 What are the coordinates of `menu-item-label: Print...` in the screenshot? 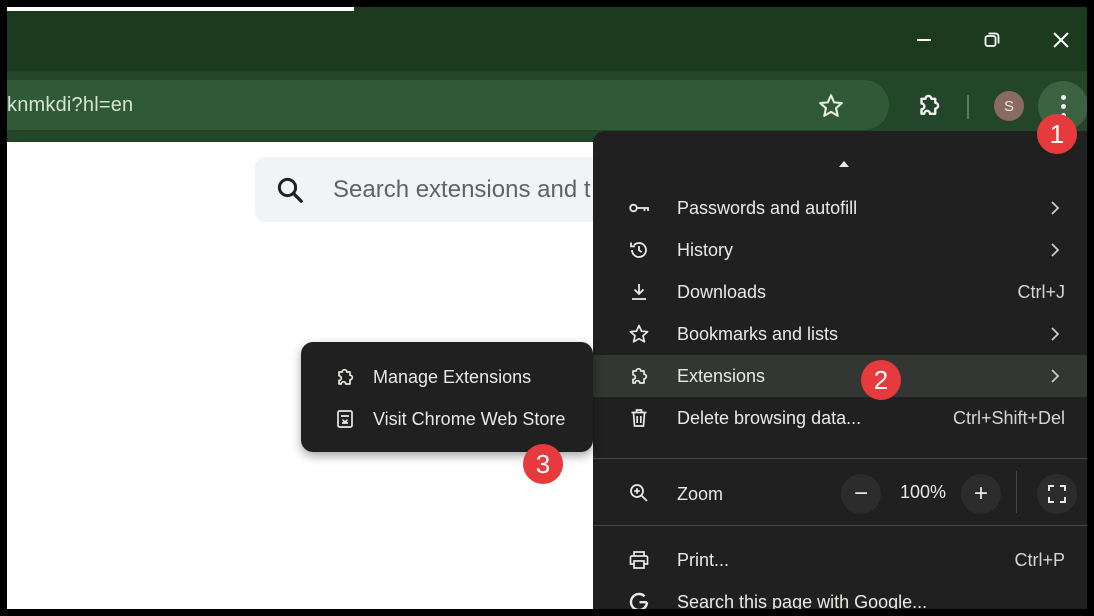 It's located at (703, 560).